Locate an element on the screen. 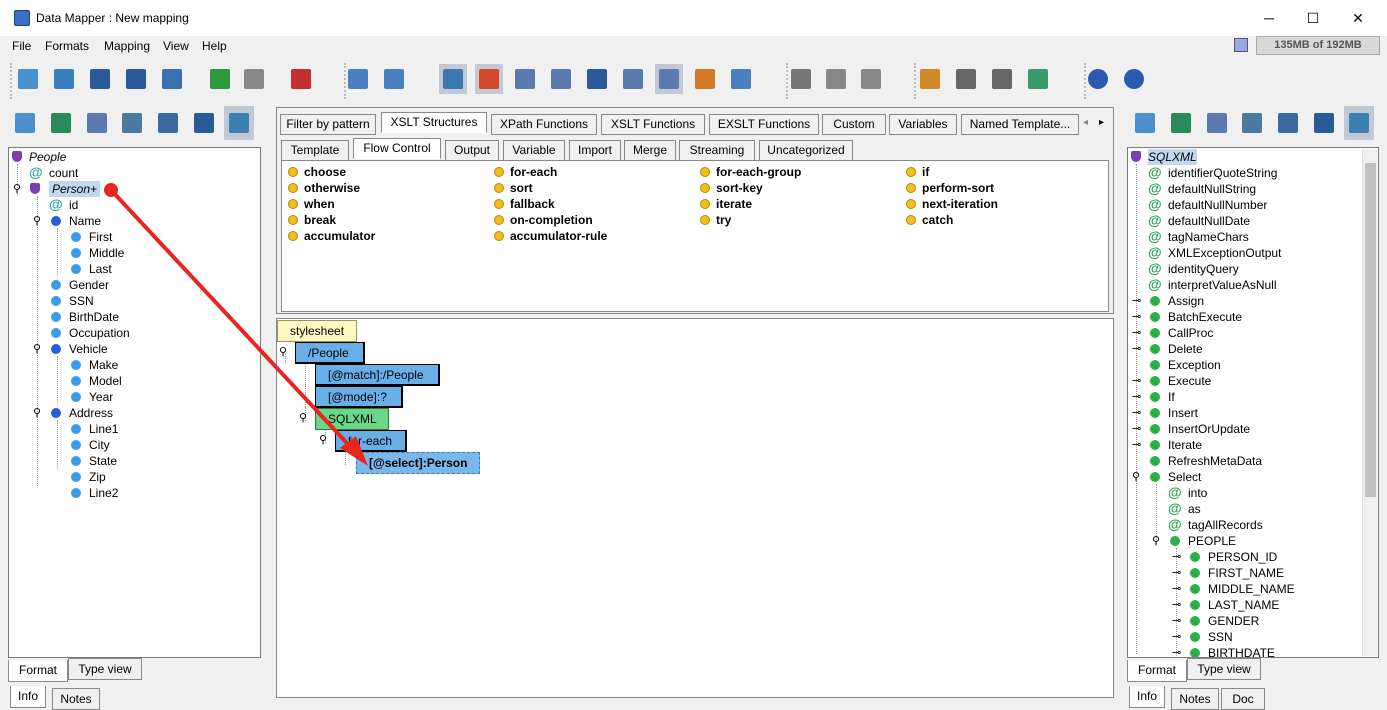 The height and width of the screenshot is (710, 1387). tab-scroll-right-icon: ▸ is located at coordinates (1101, 122).